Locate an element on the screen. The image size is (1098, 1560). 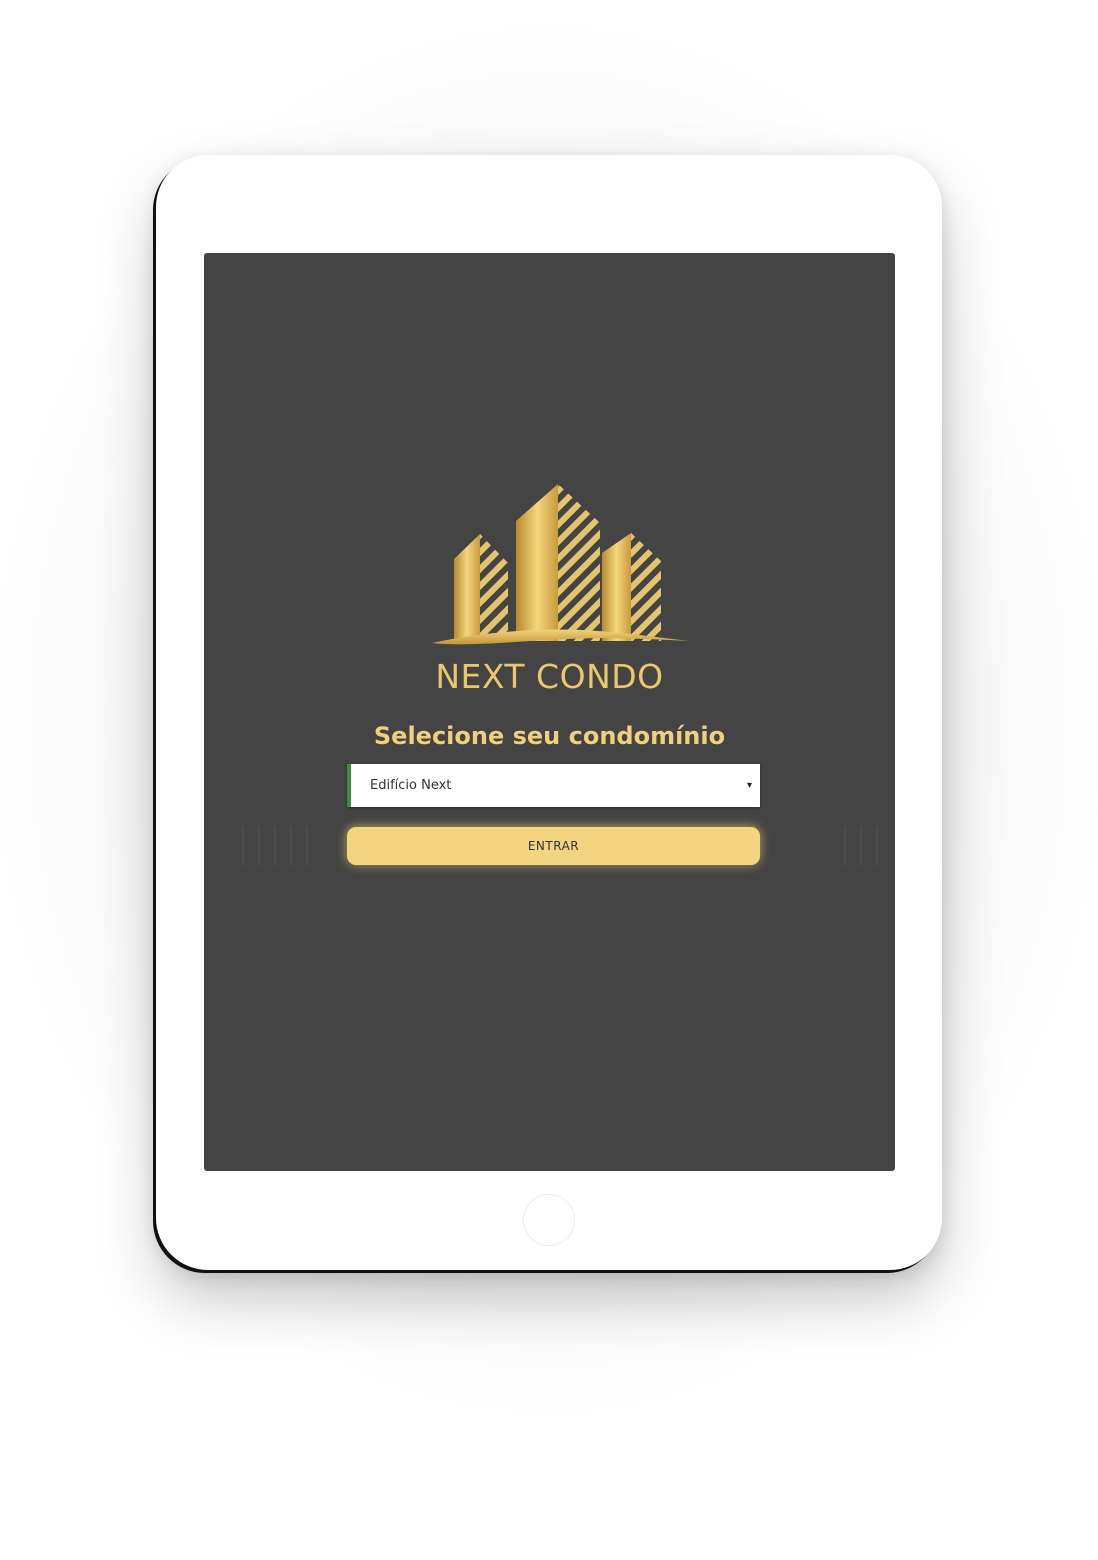
decorative-lines-right is located at coordinates (861, 846).